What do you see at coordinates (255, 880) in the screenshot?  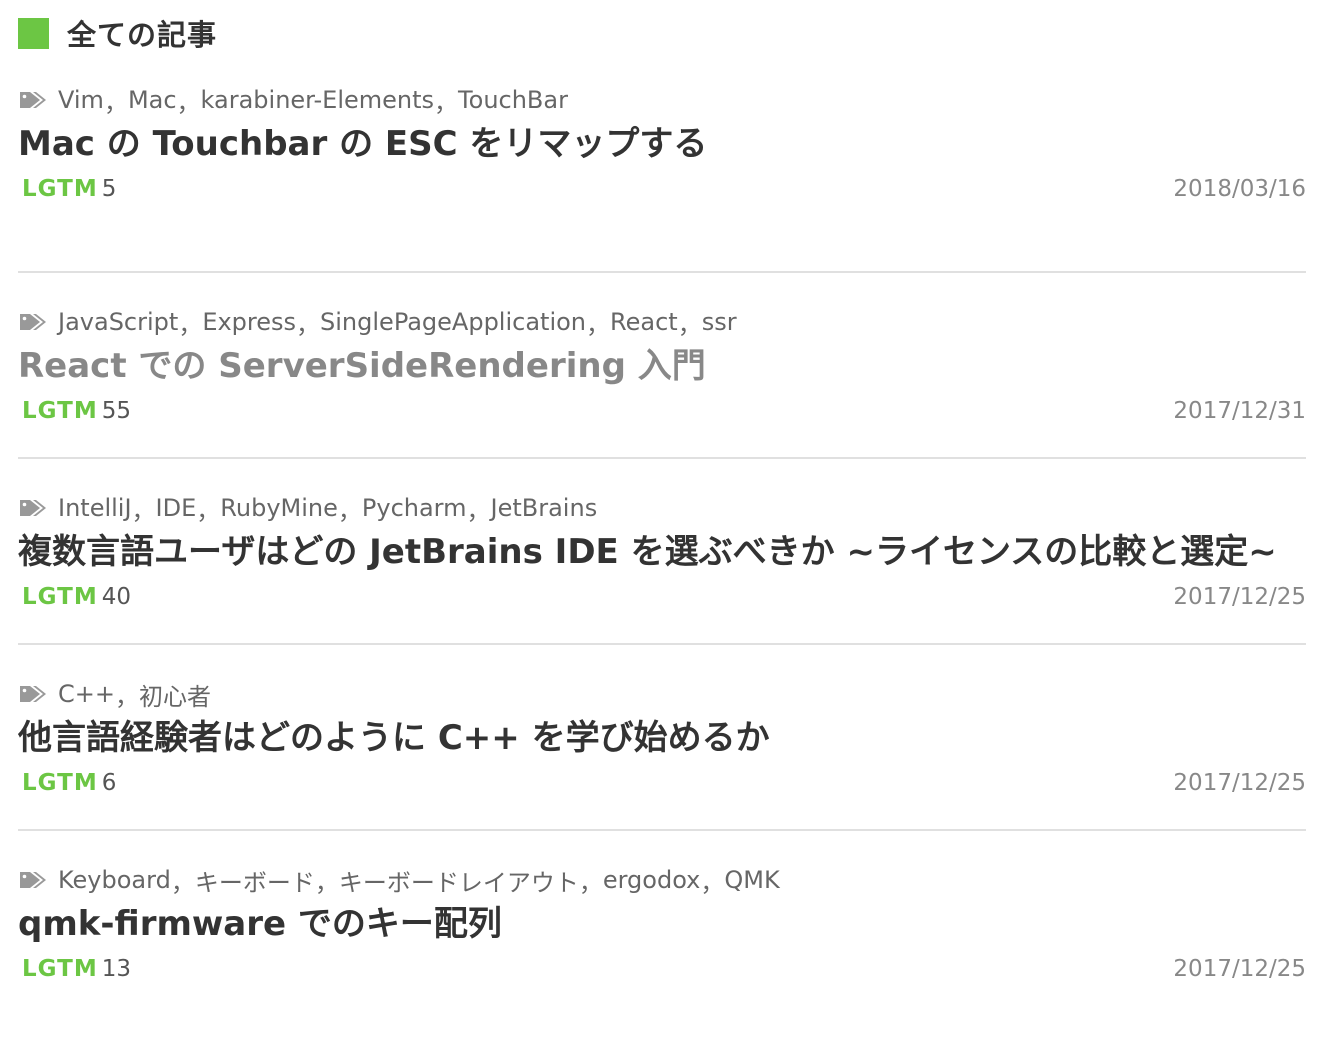 I see `tag-link: キーボード` at bounding box center [255, 880].